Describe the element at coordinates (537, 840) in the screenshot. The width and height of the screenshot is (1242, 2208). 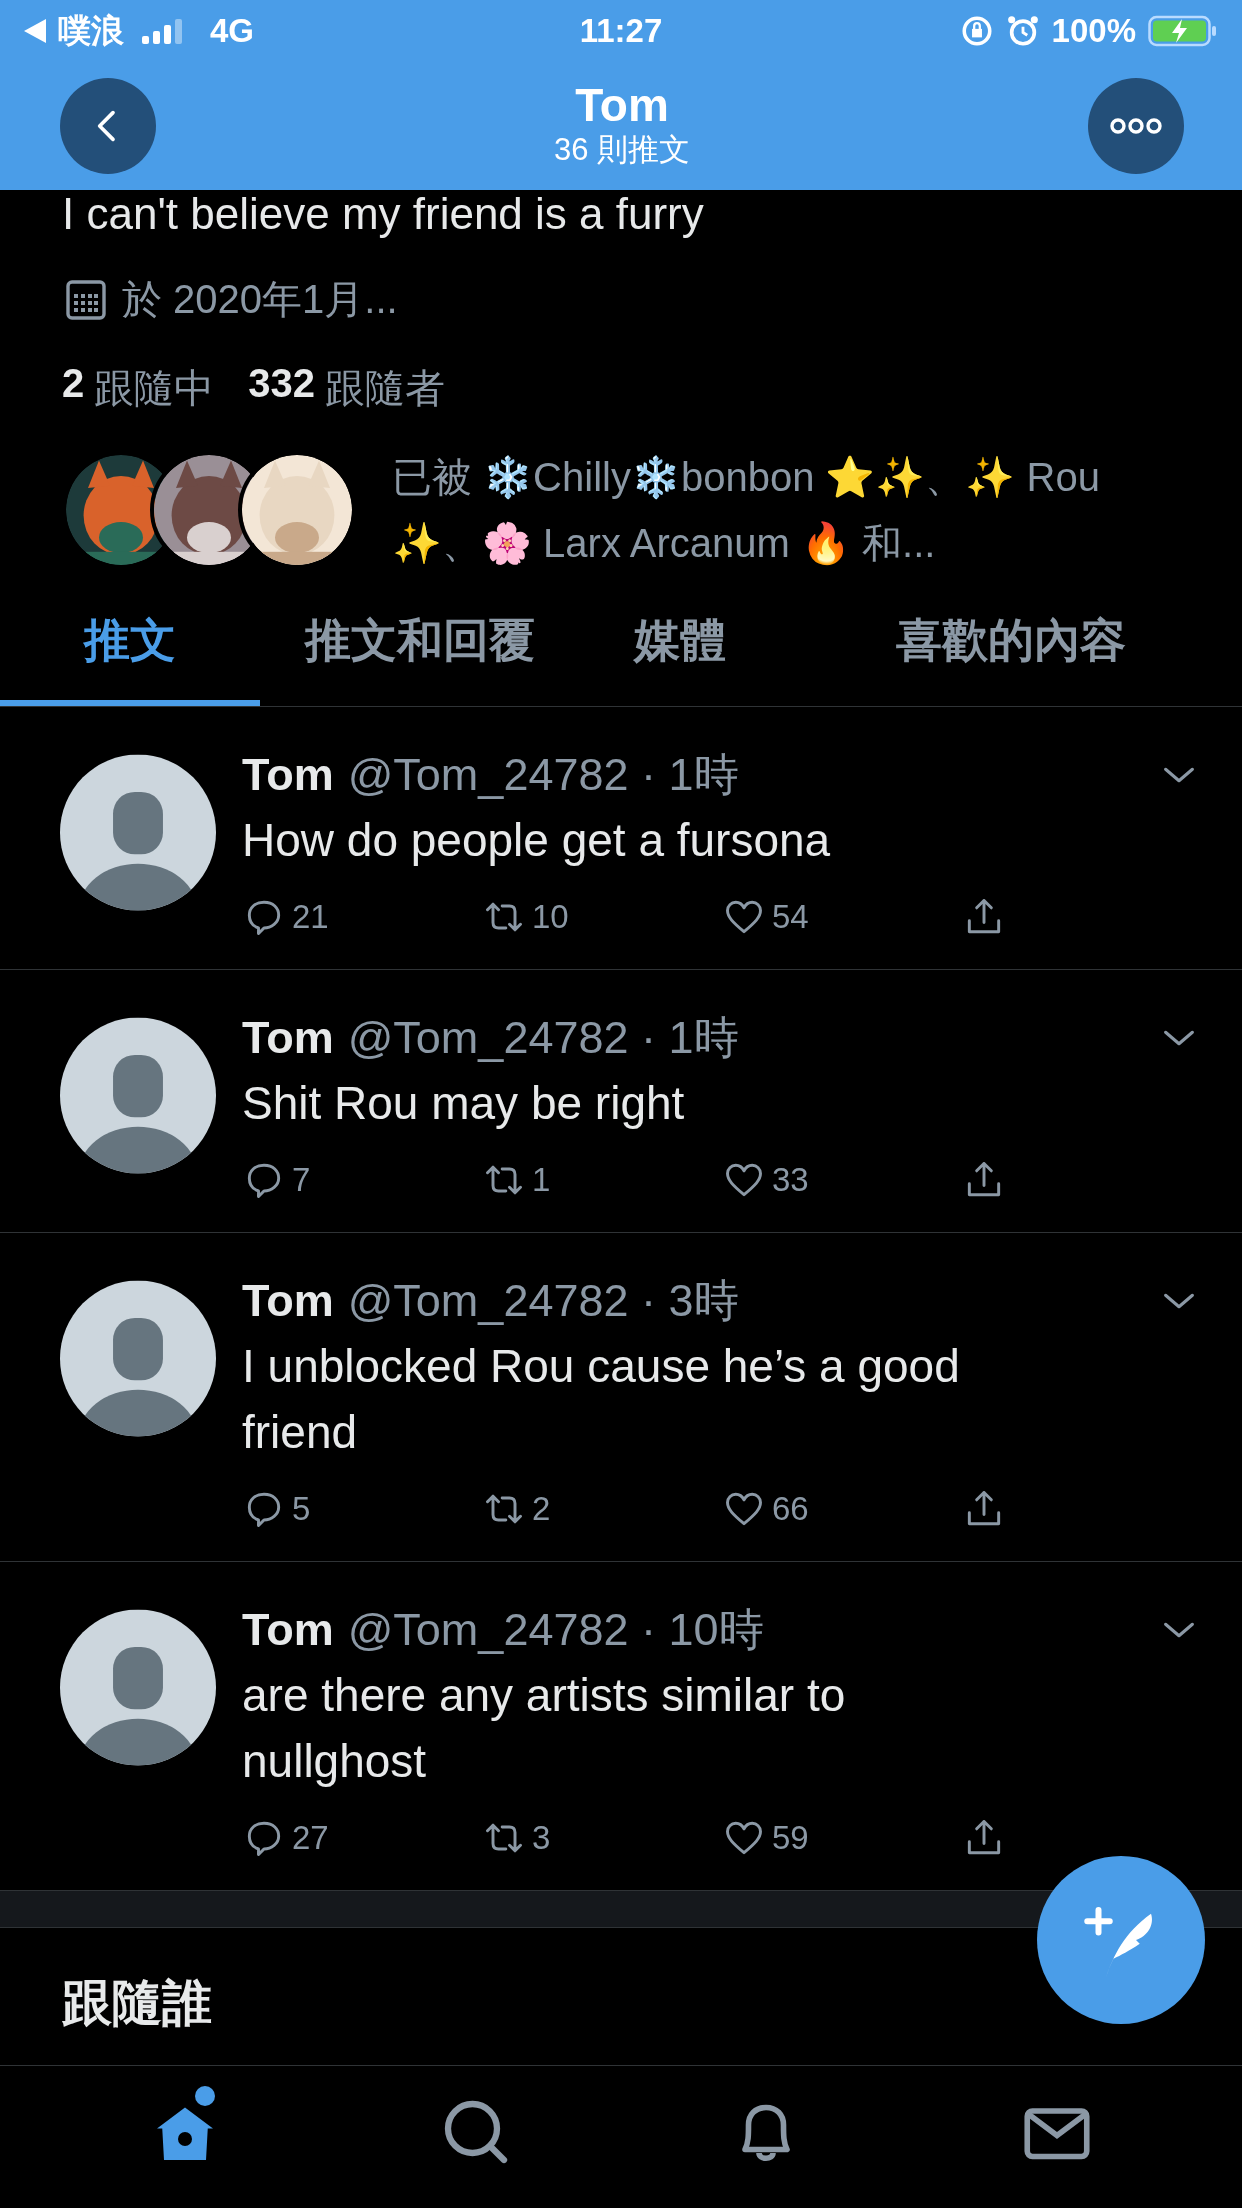
I see `tweet-text: How do people get a fursona` at that location.